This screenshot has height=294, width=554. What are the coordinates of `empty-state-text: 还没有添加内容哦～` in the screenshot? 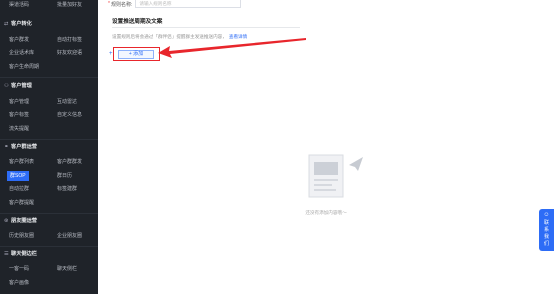 It's located at (326, 212).